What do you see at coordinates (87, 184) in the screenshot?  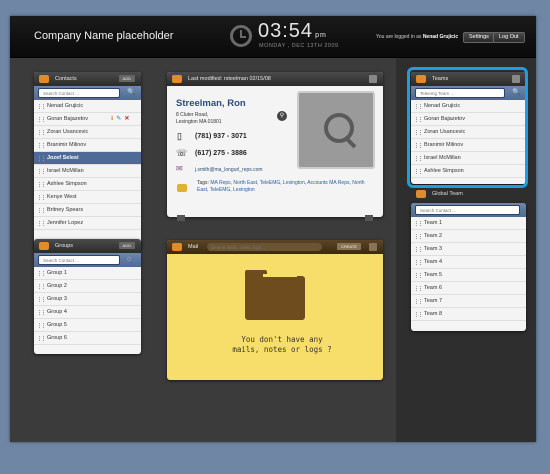 I see `contact-item: Ashlee Simpson` at bounding box center [87, 184].